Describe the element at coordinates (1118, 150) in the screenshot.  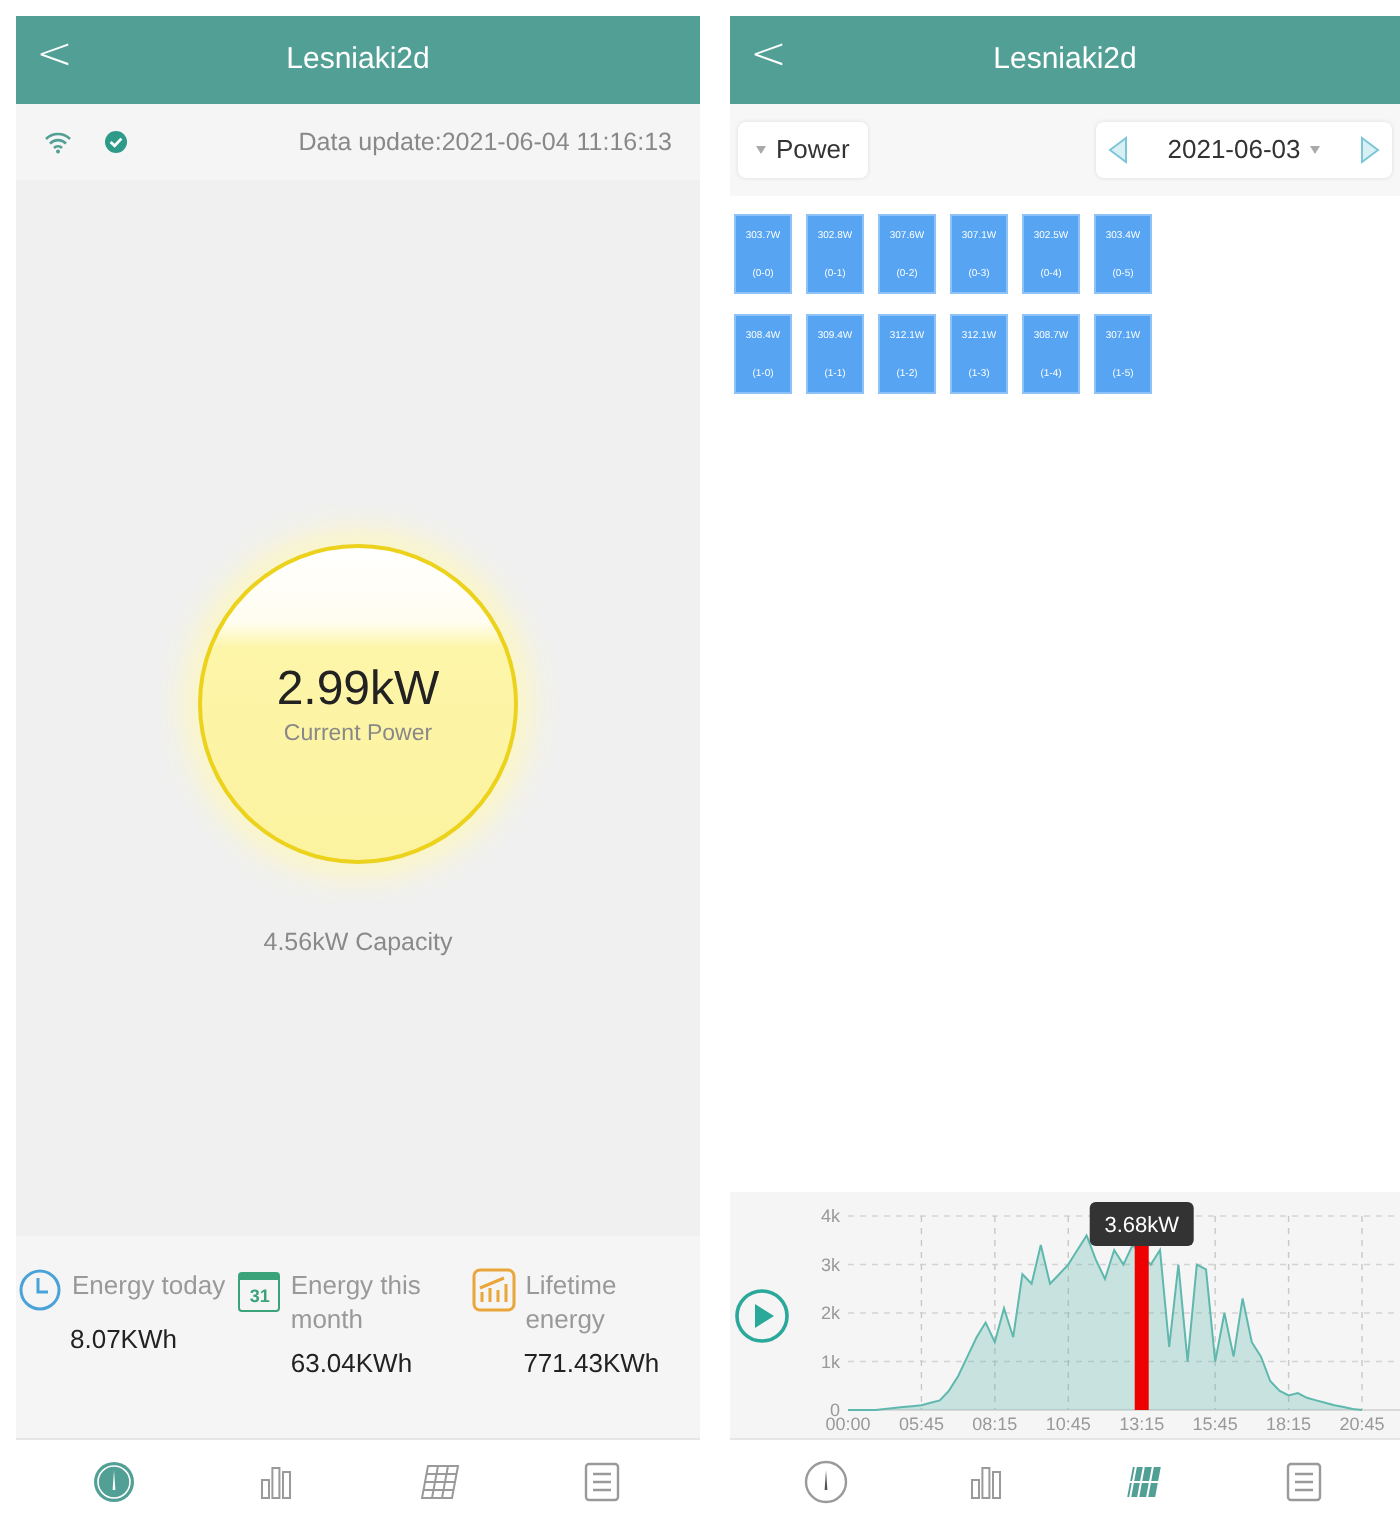
I see `previous-icon` at that location.